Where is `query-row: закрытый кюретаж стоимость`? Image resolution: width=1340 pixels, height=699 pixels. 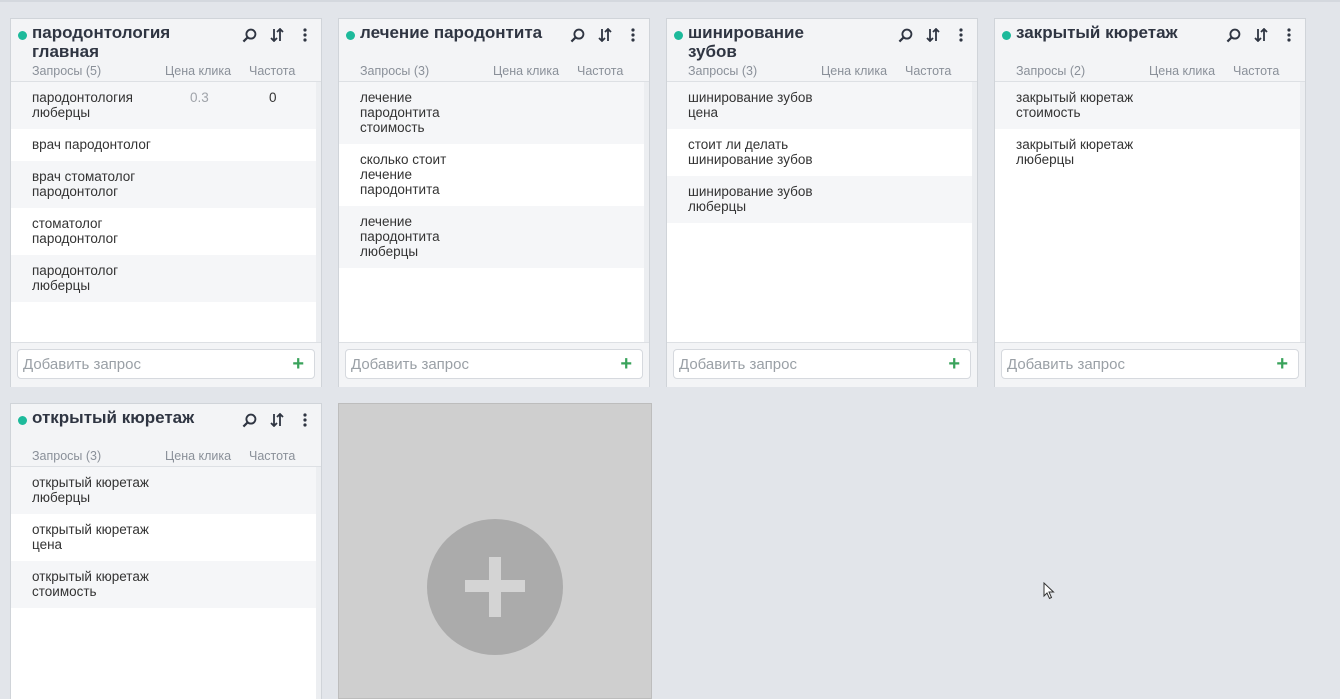
query-row: закрытый кюретаж стоимость is located at coordinates (1150, 105).